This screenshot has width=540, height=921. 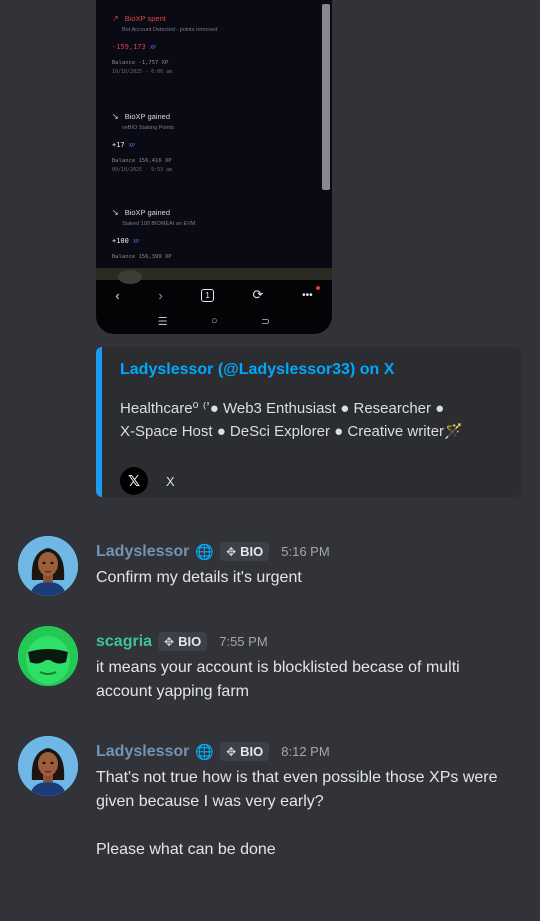 What do you see at coordinates (305, 551) in the screenshot?
I see `timestamp: 5:16 PM` at bounding box center [305, 551].